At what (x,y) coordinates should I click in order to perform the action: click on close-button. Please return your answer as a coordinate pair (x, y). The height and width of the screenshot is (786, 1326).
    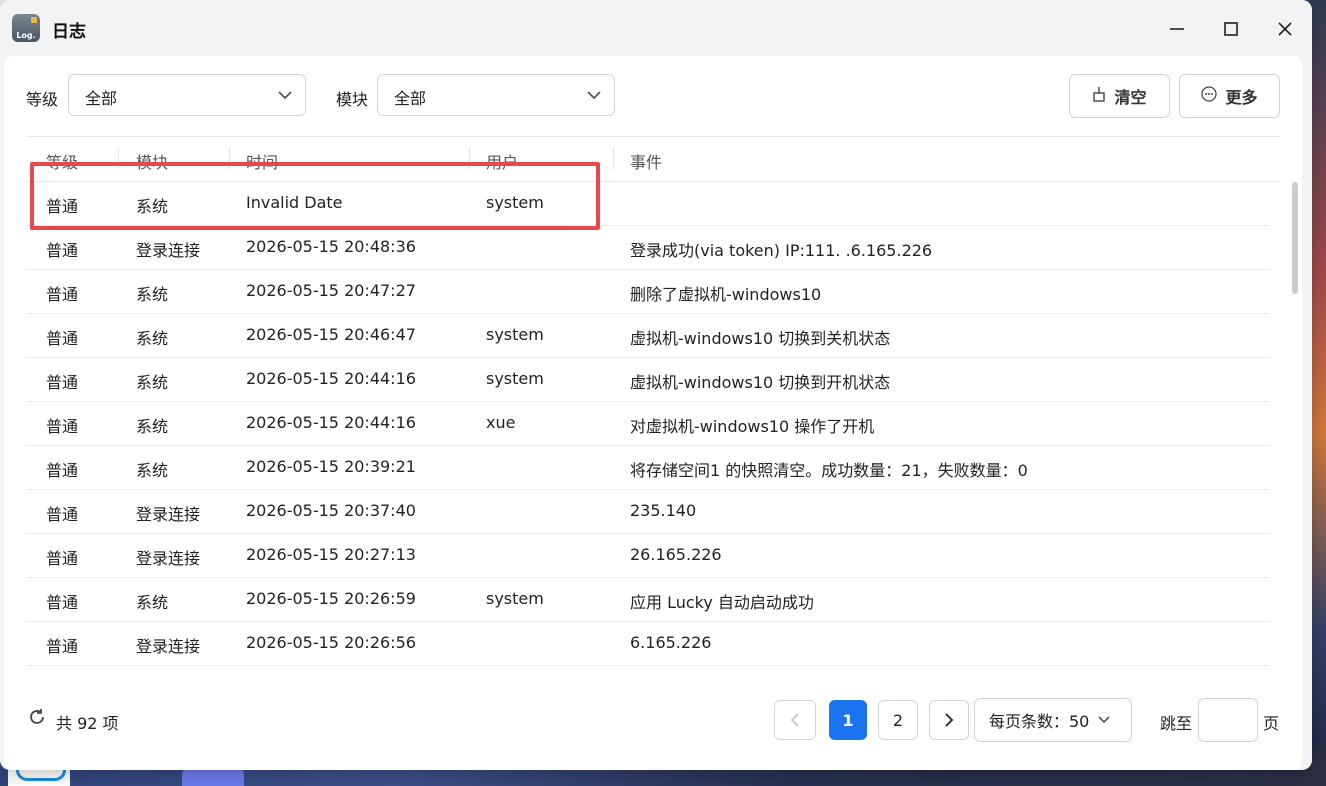
    Looking at the image, I should click on (1285, 29).